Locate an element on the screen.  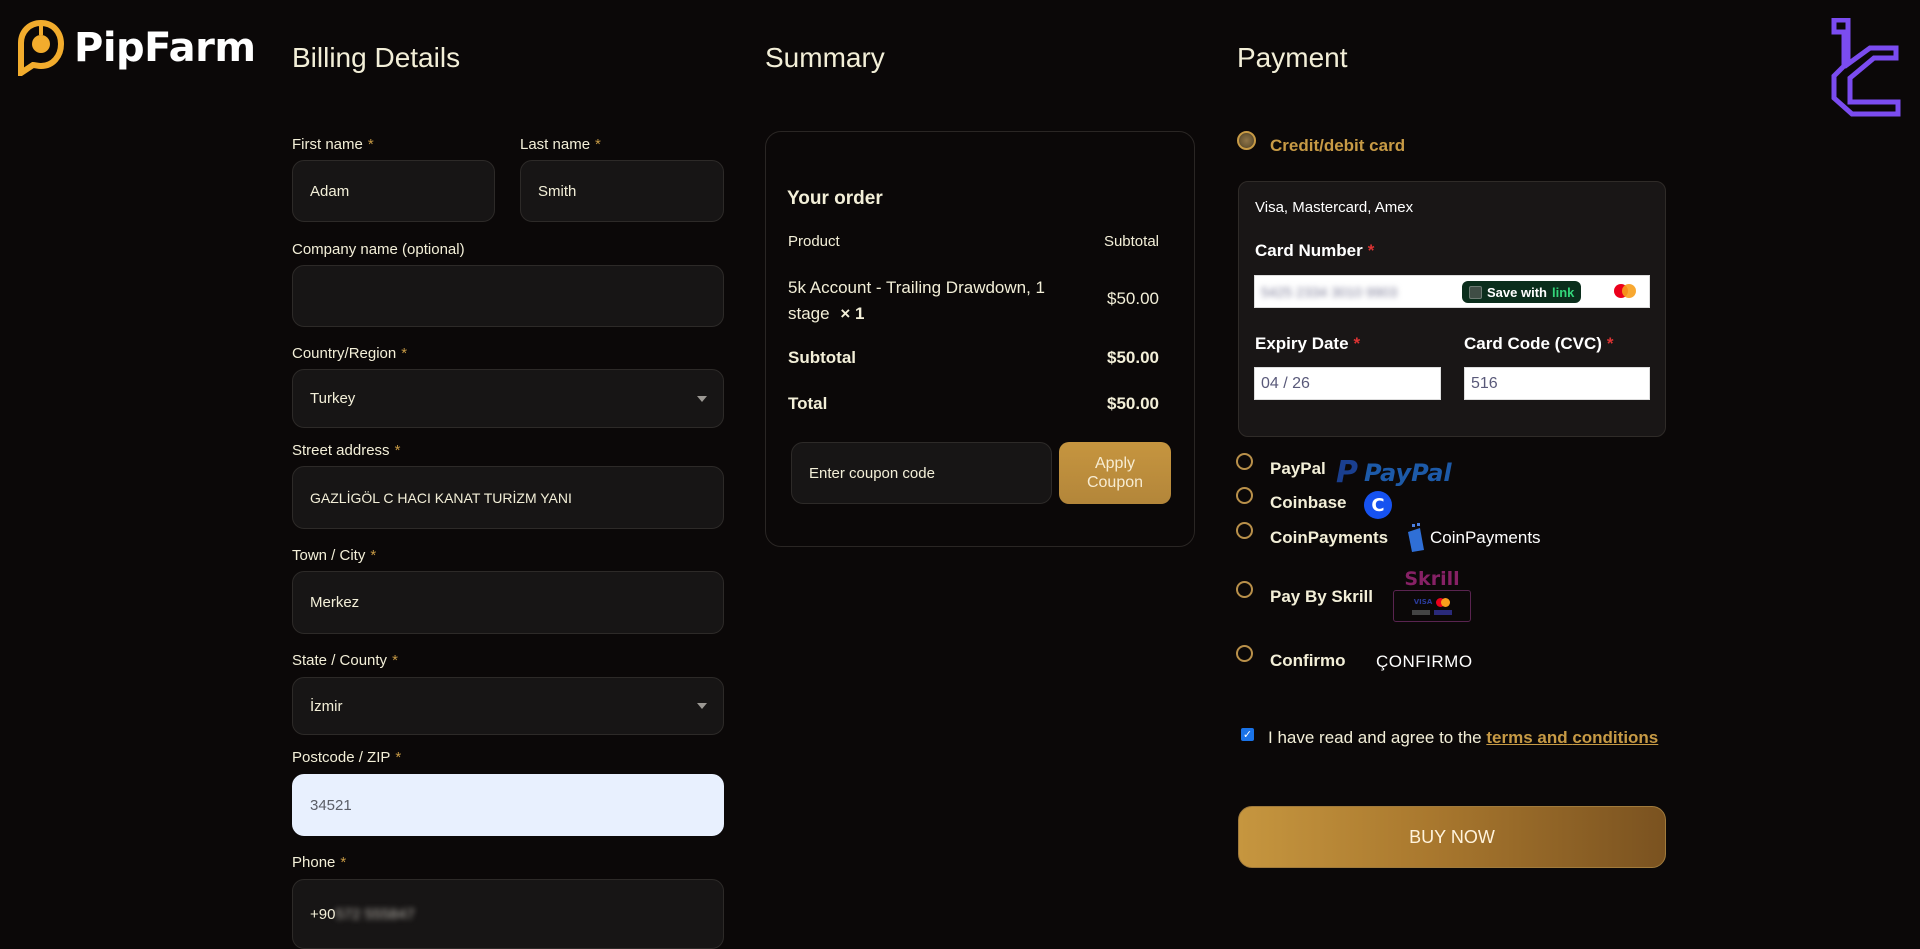
item-name-text: 5k Account - Trailing Drawdown, 1 stage is located at coordinates (917, 300).